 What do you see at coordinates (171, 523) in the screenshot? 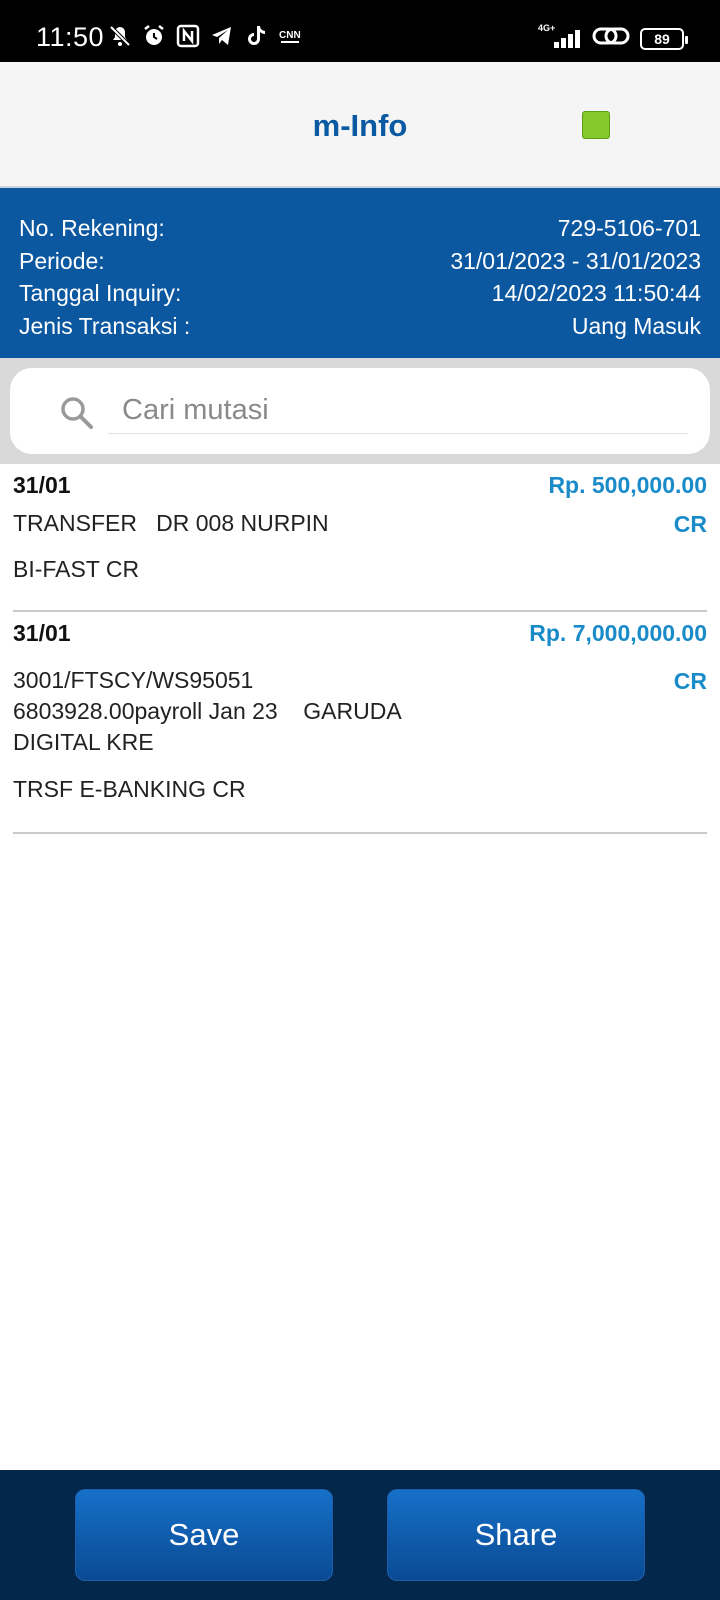
I see `transaction-description: TRANSFER DR 008 NURPIN` at bounding box center [171, 523].